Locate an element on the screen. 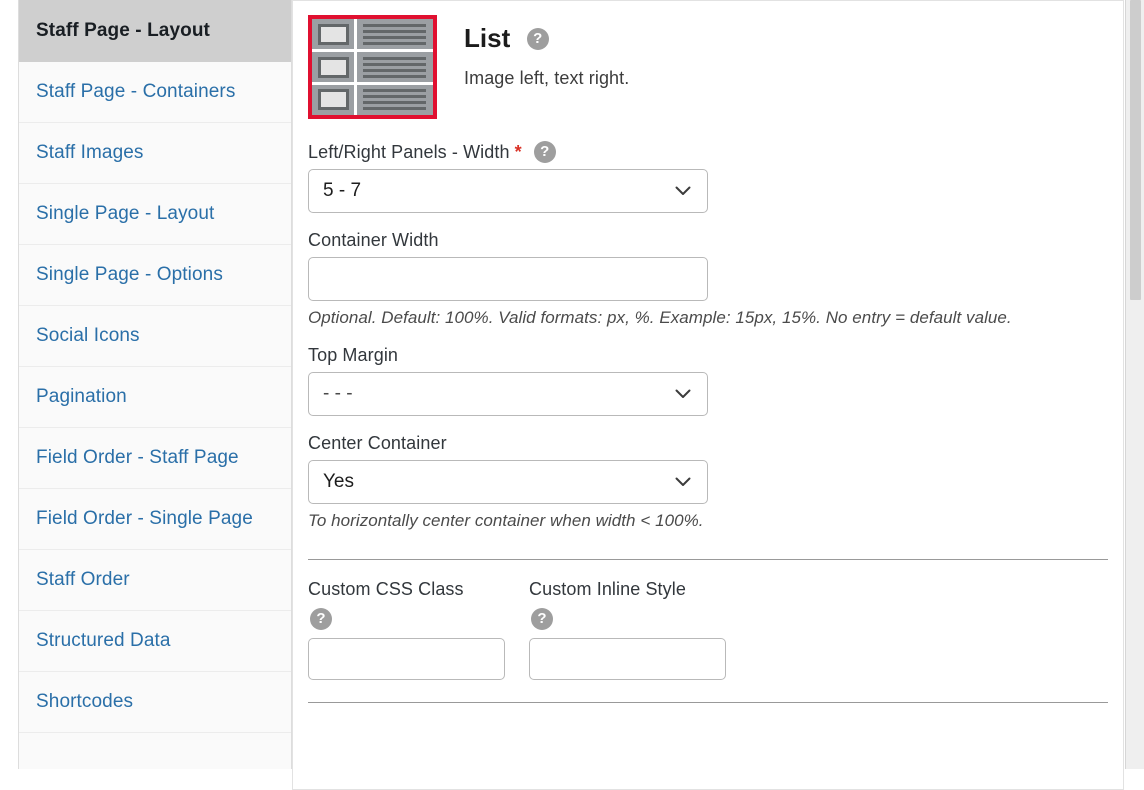  sidebar-item-label: Field Order - Staff Page is located at coordinates (137, 457).